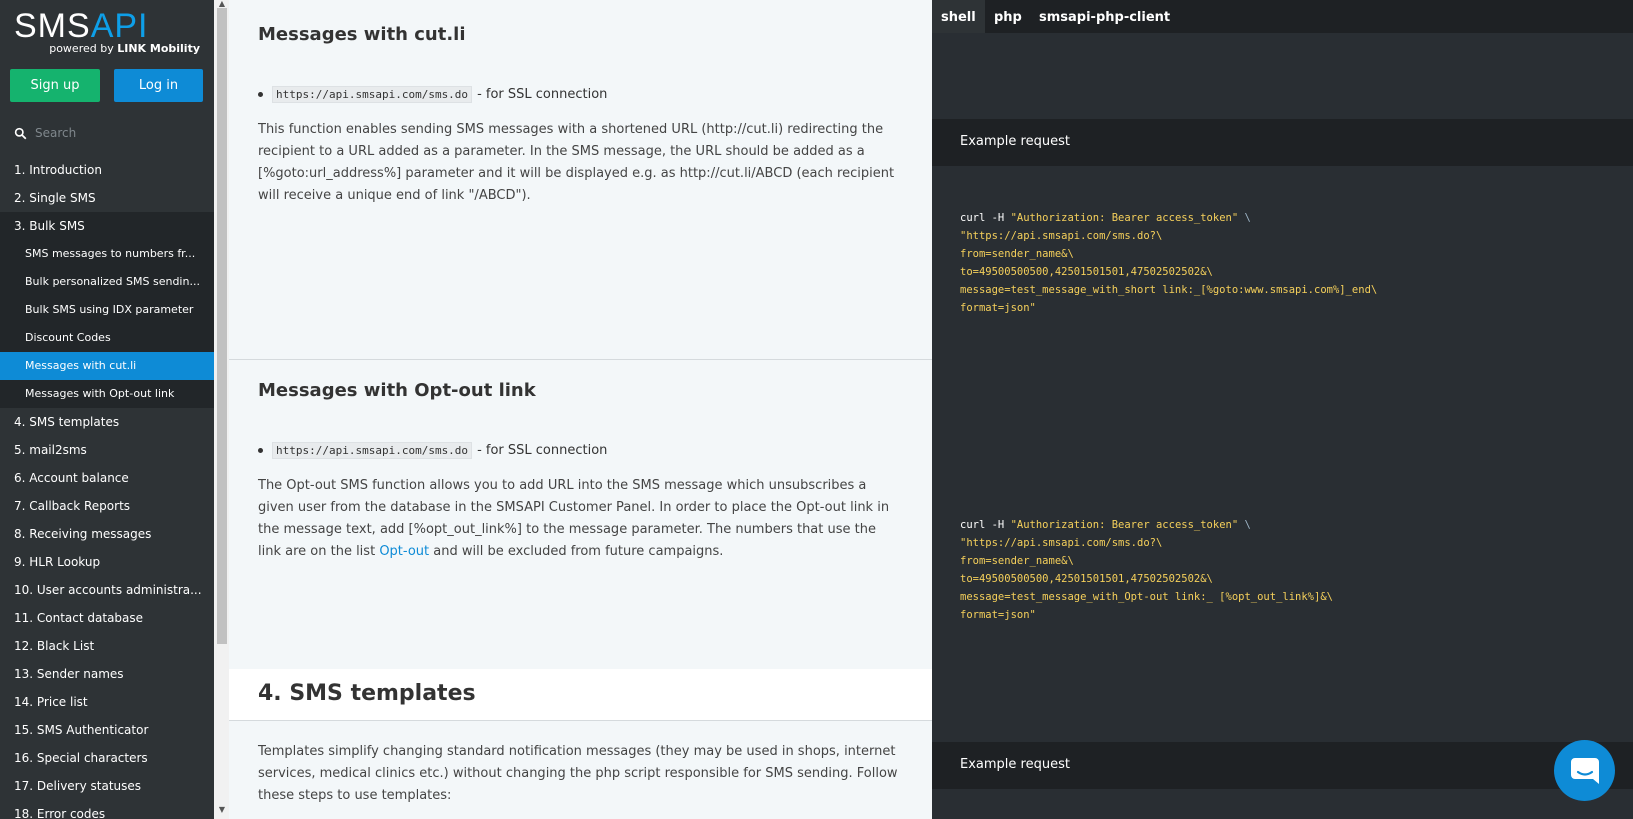  What do you see at coordinates (107, 310) in the screenshot?
I see `sidebar-item-bulk-sms-using-idx-parameter: Bulk SMS using IDX parameter` at bounding box center [107, 310].